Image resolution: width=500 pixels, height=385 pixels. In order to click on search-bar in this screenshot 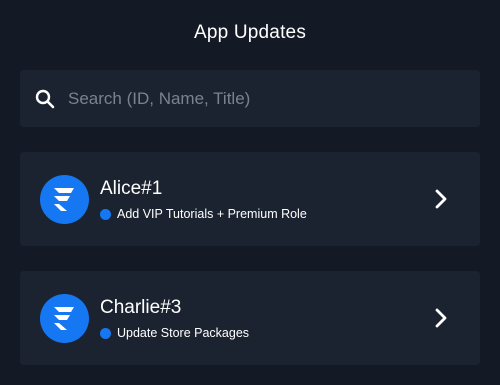, I will do `click(250, 98)`.